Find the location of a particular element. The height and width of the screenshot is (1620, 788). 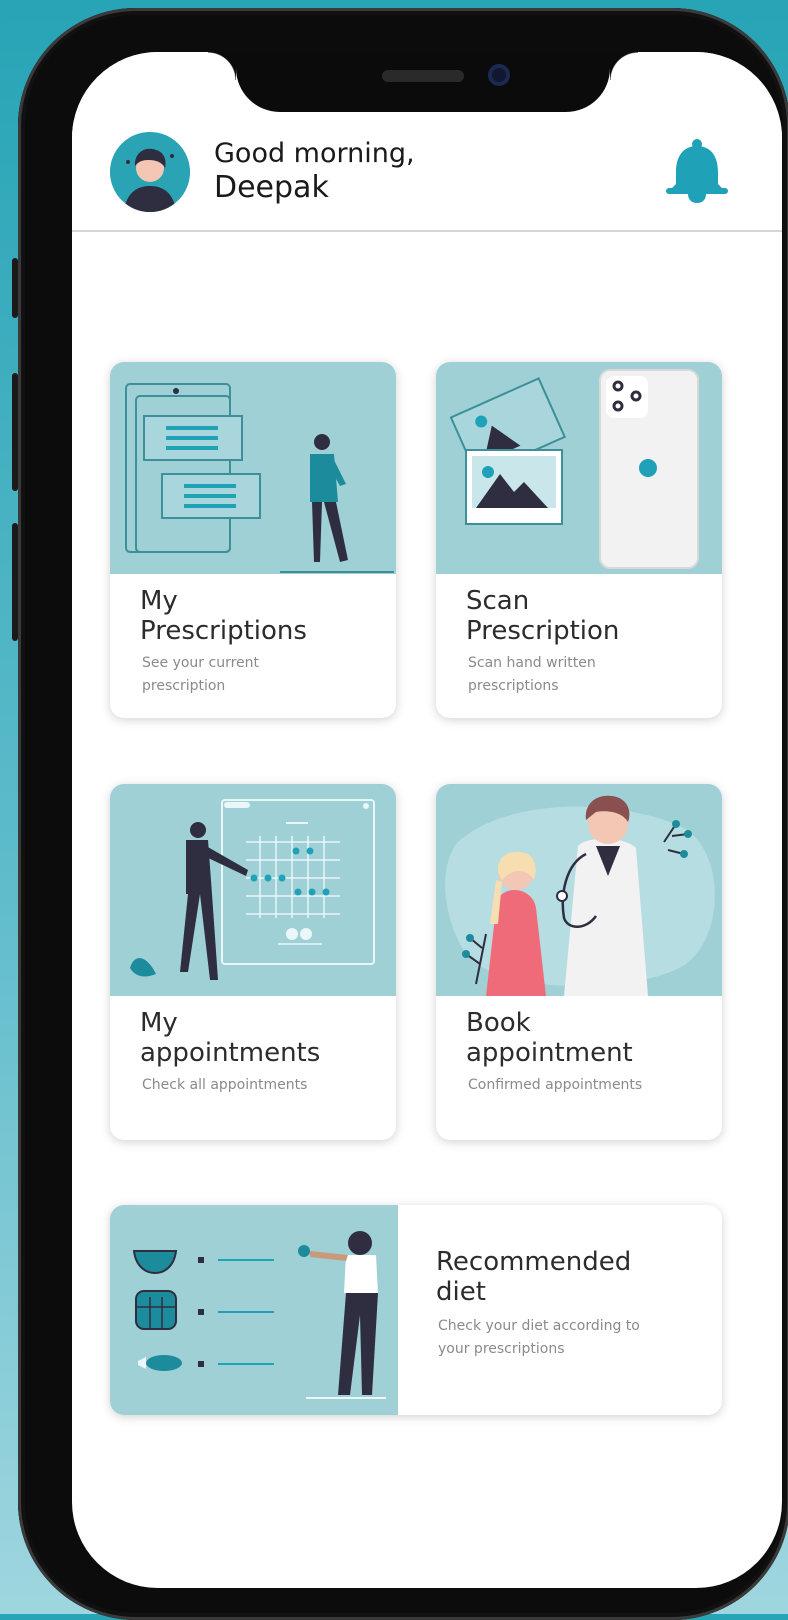

card-title-line2: appointments is located at coordinates (230, 1053).